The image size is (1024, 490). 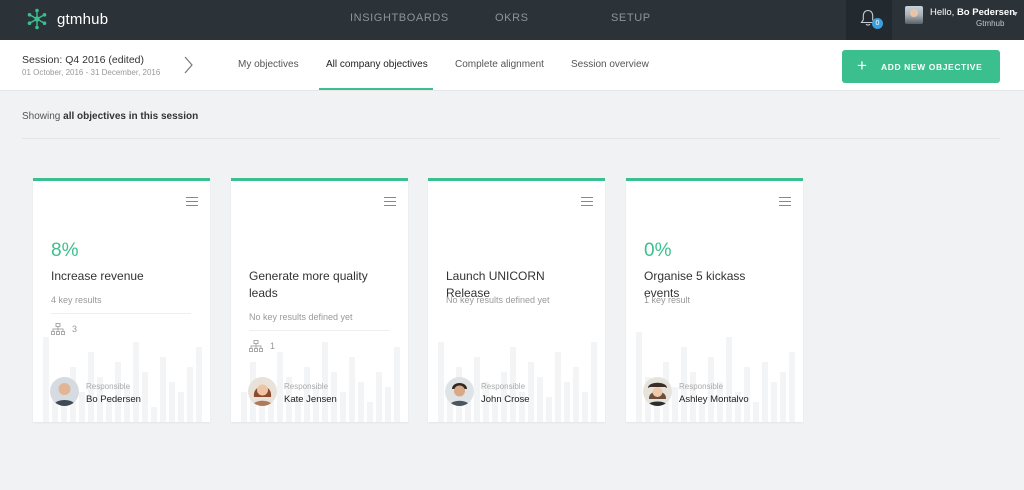 What do you see at coordinates (610, 64) in the screenshot?
I see `tab-session-overview: Session overview` at bounding box center [610, 64].